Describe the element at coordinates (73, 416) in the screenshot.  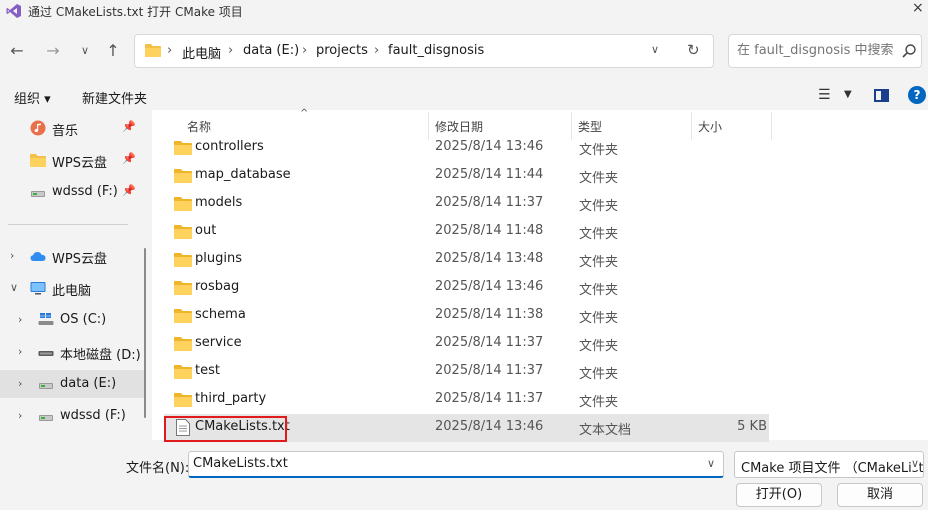
I see `sidebar-item-wdssd-f: › wdssd (F:)` at that location.